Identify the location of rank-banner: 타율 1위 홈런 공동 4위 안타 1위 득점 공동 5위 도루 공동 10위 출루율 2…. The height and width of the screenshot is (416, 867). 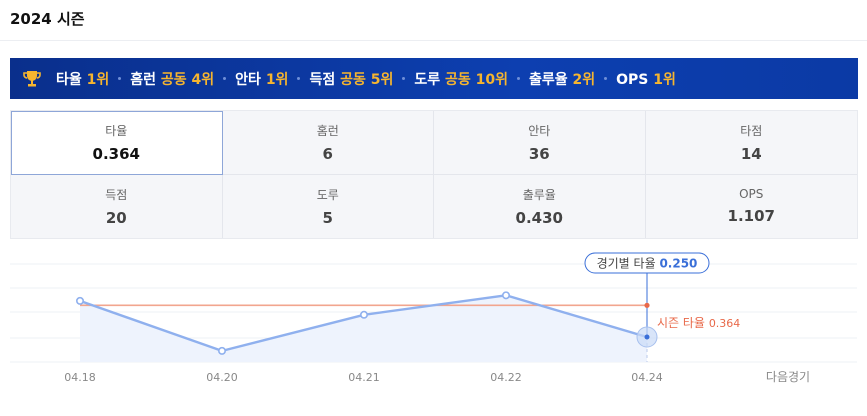
(434, 78).